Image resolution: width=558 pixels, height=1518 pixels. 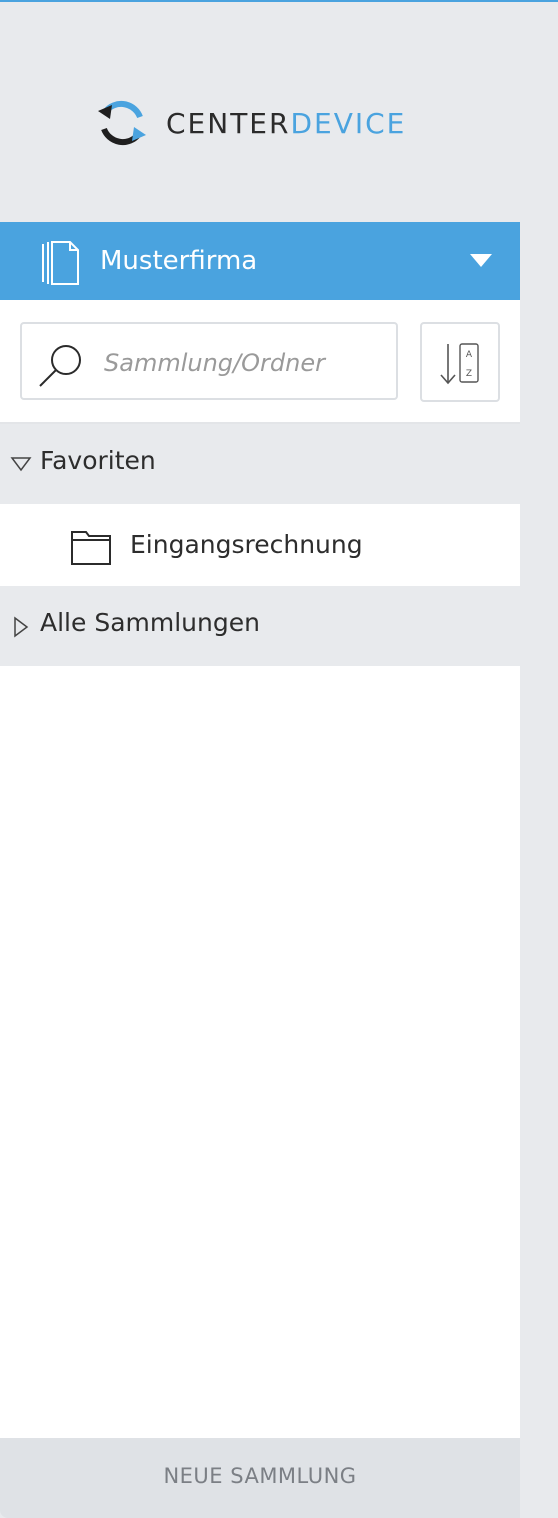 I want to click on all-collections-section-header: Alle Sammlungen, so click(x=260, y=626).